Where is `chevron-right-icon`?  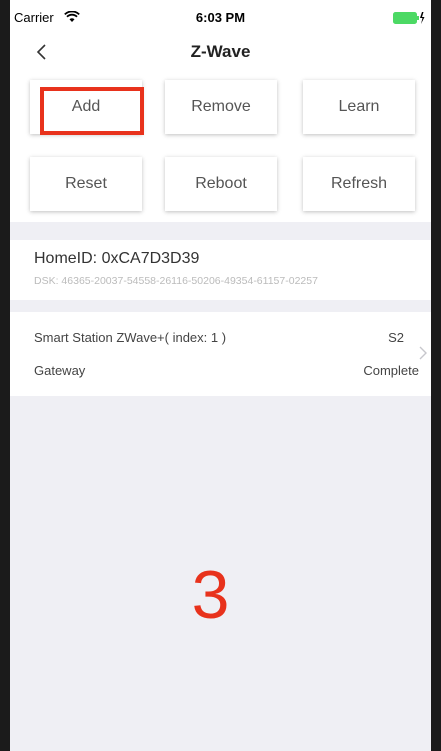
chevron-right-icon is located at coordinates (423, 353).